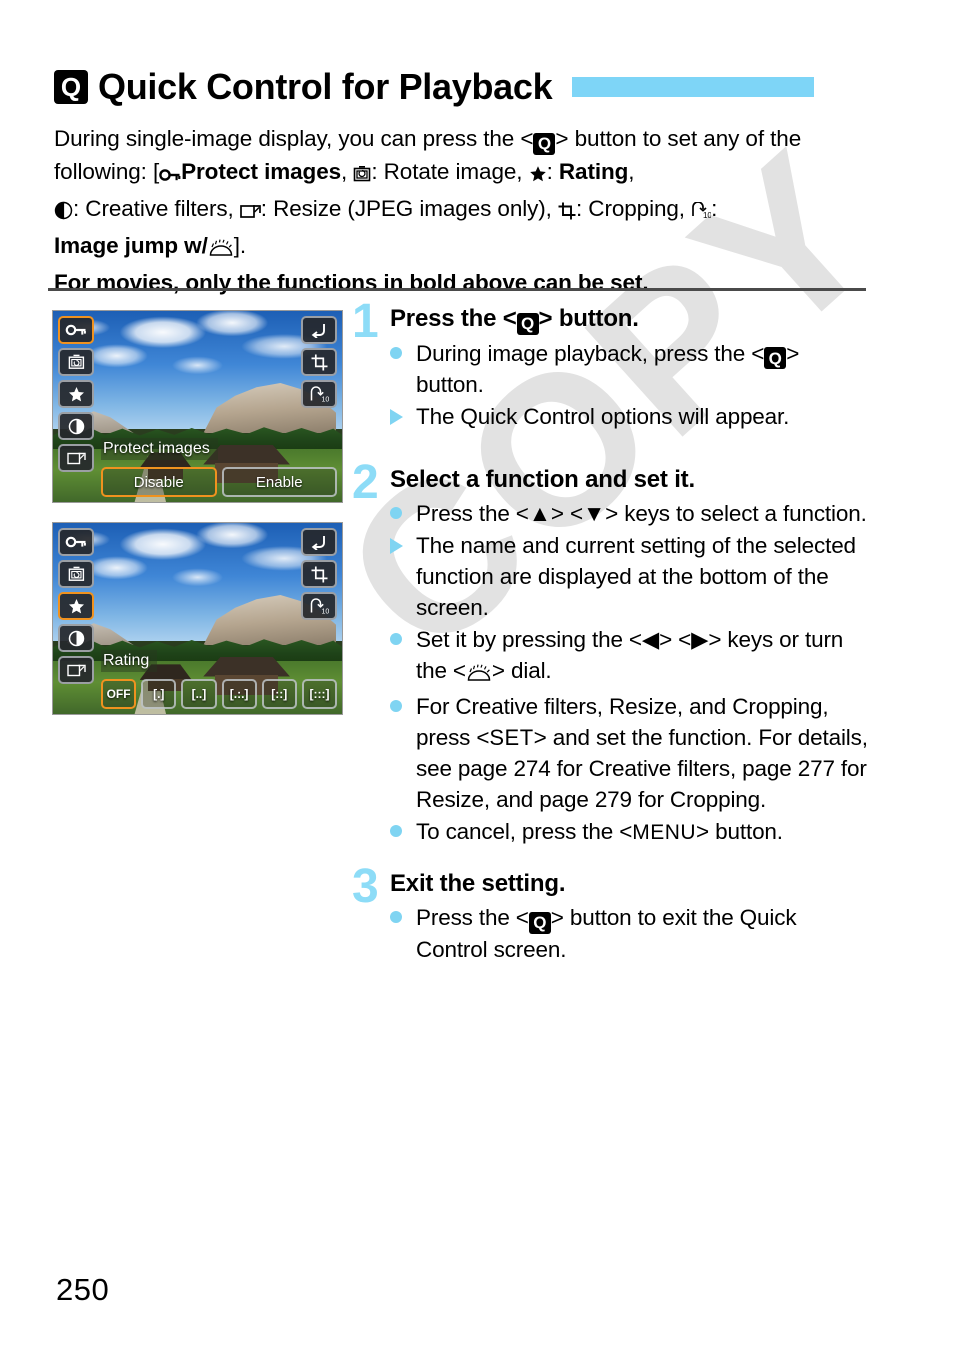 This screenshot has width=954, height=1345. I want to click on title-accent-bar, so click(693, 87).